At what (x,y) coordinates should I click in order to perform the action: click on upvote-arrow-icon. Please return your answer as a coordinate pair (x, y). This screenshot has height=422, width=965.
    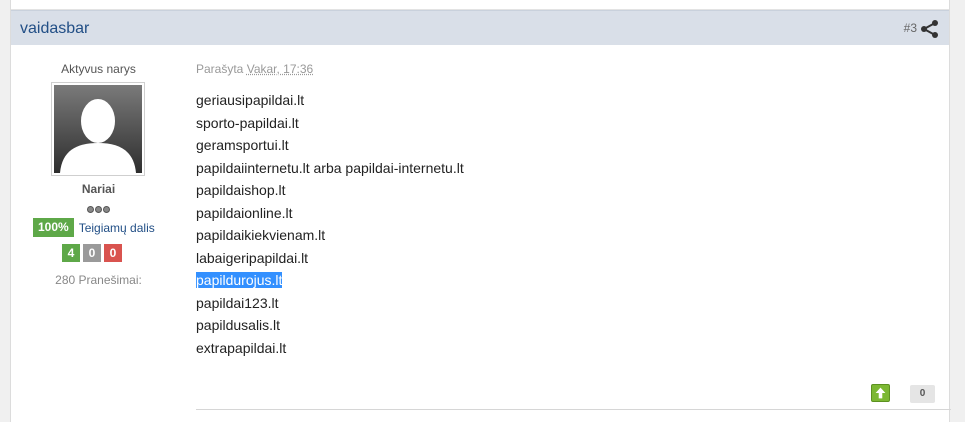
    Looking at the image, I should click on (880, 393).